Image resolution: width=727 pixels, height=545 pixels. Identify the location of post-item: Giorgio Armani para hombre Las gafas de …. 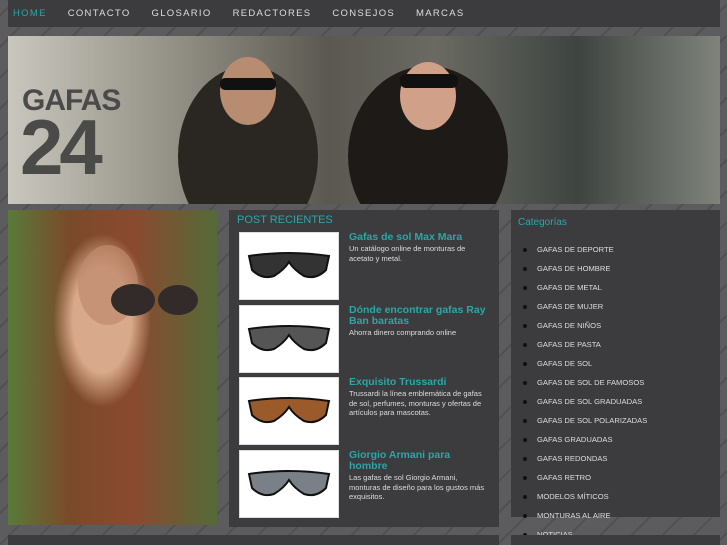
(366, 484).